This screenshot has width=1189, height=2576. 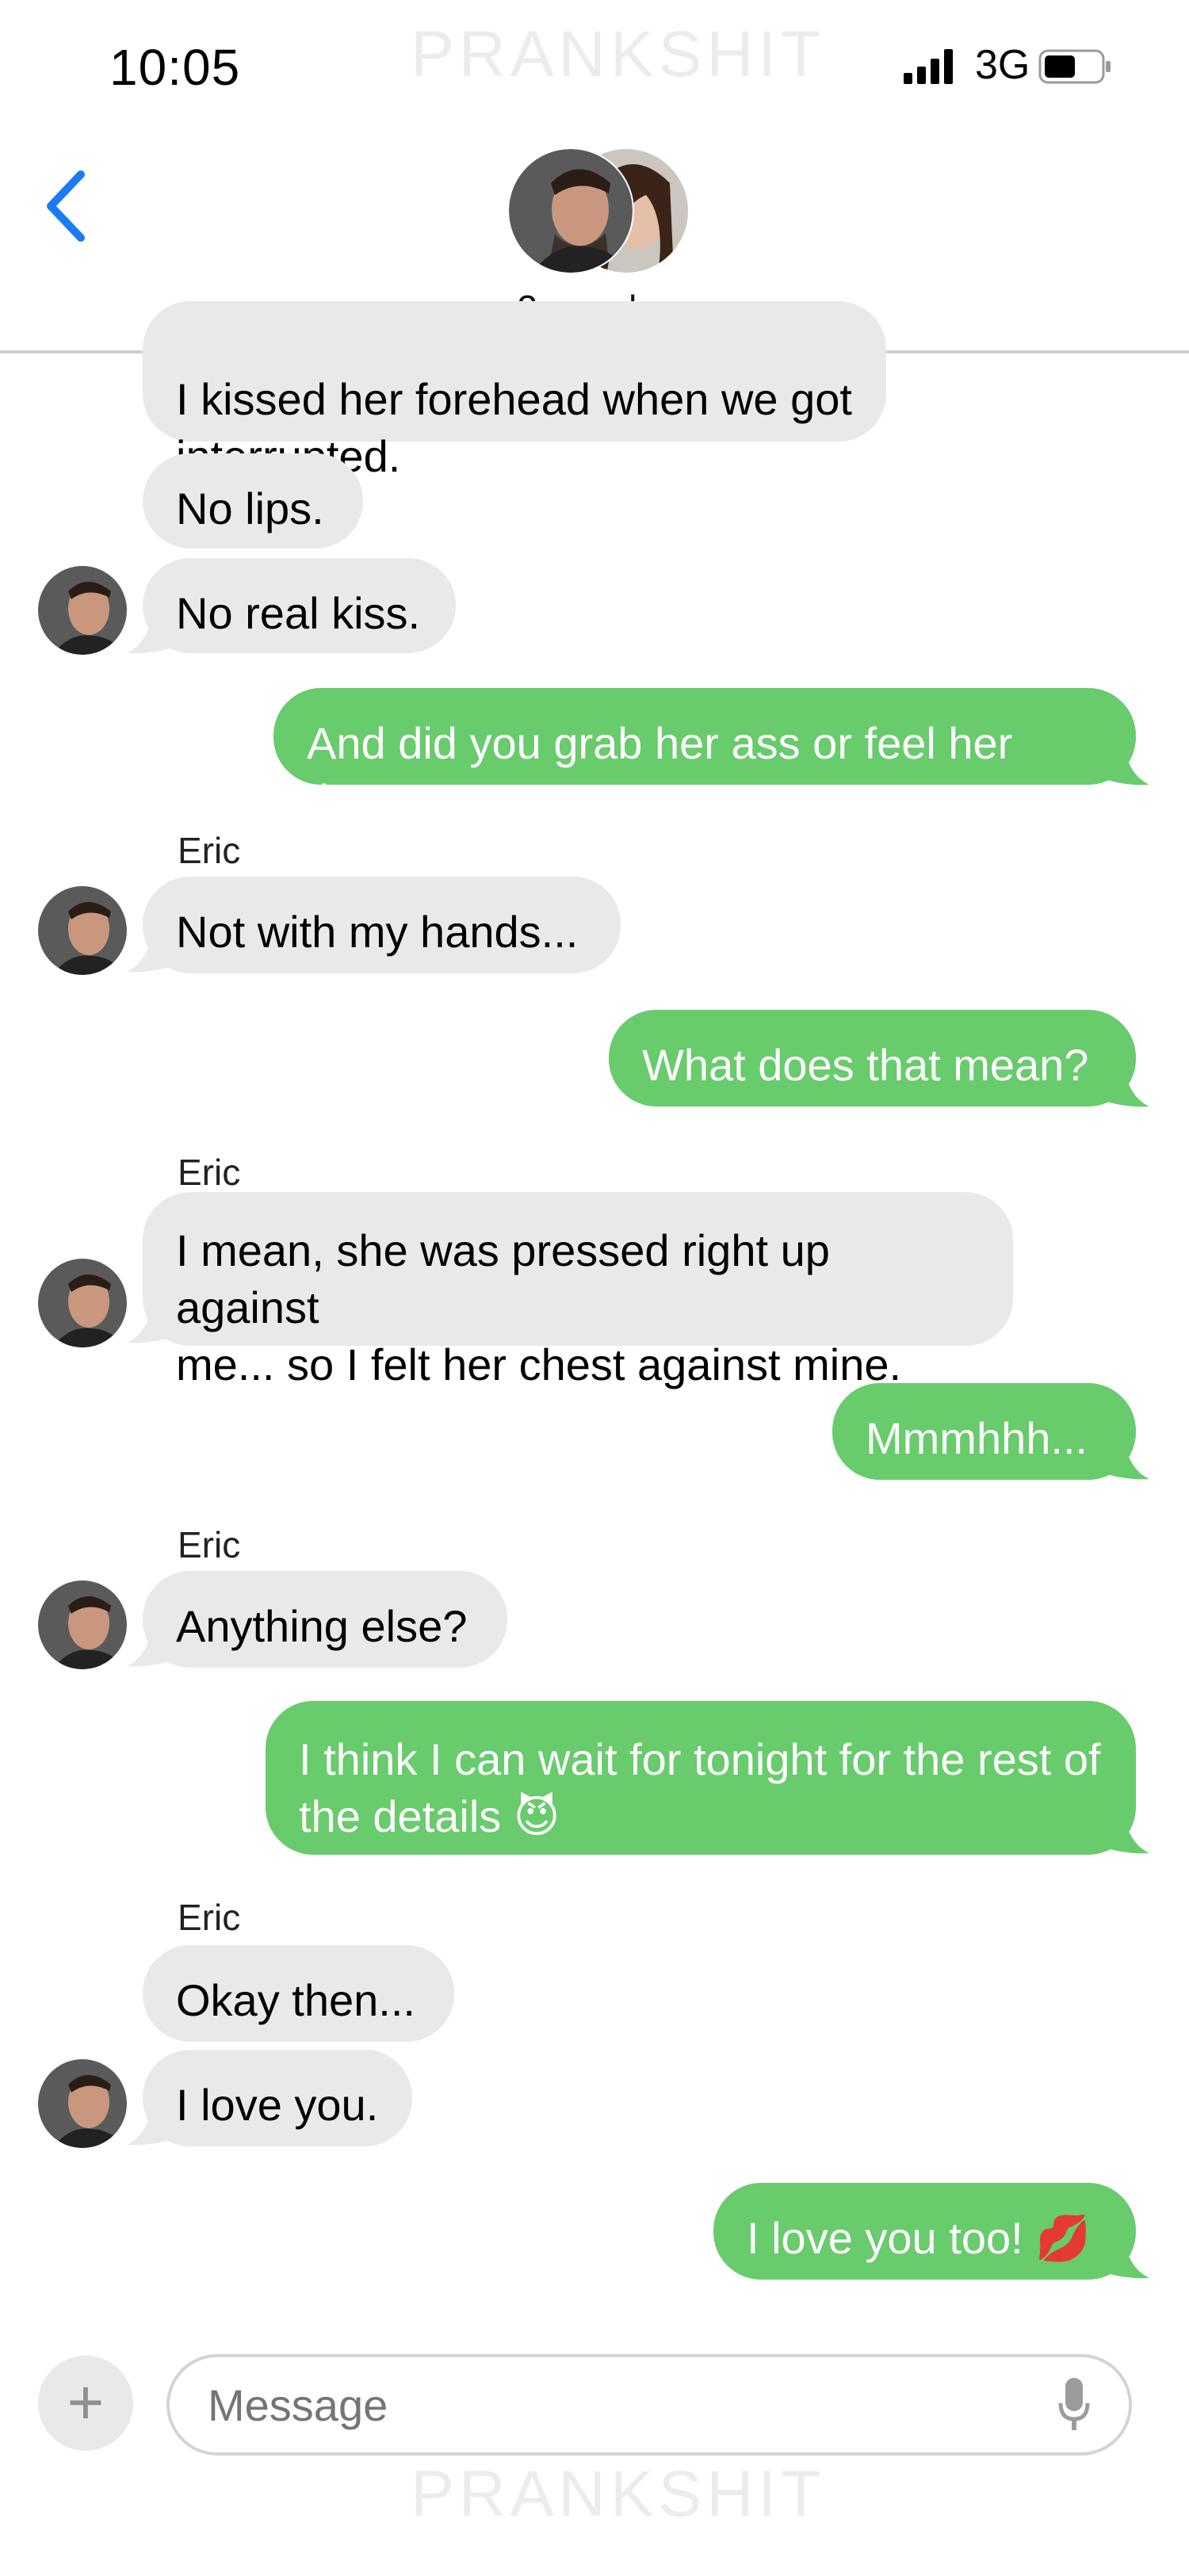 What do you see at coordinates (299, 605) in the screenshot?
I see `message-bubble-incoming: No real kiss.` at bounding box center [299, 605].